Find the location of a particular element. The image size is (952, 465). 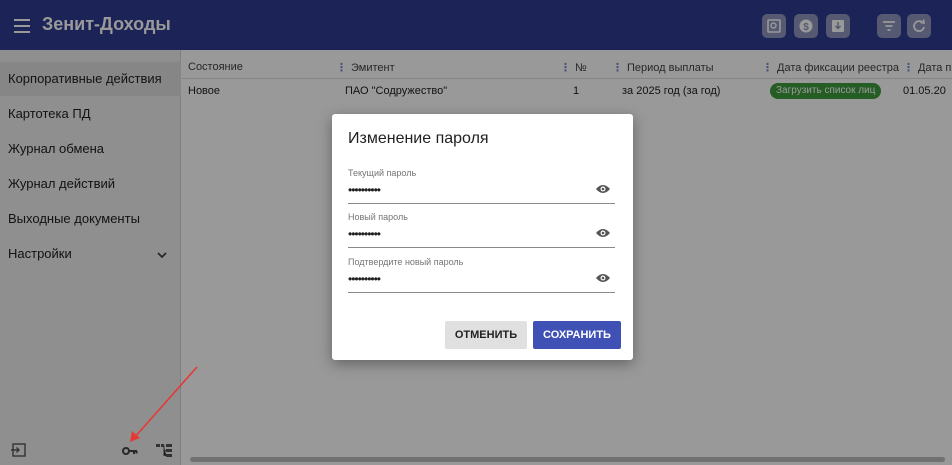

annotation-arrow is located at coordinates (164, 404).